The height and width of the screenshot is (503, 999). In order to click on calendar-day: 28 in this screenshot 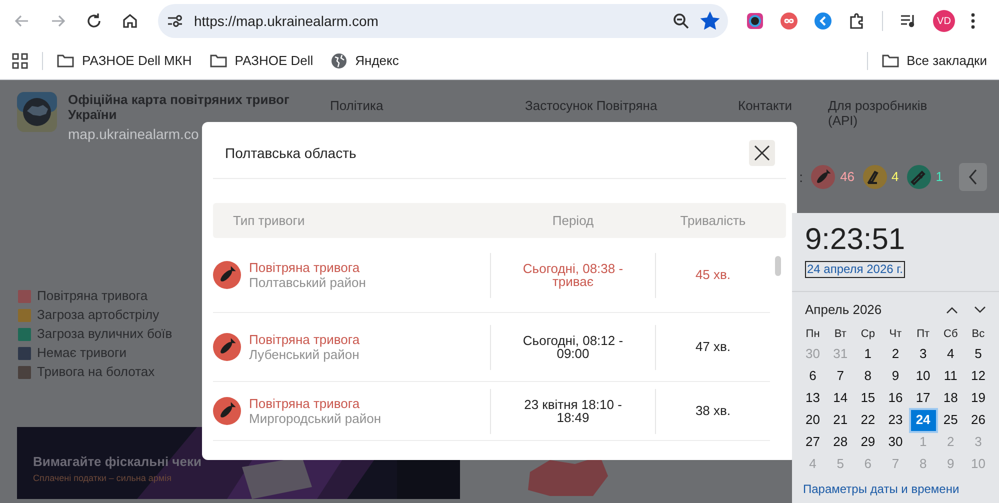, I will do `click(840, 442)`.